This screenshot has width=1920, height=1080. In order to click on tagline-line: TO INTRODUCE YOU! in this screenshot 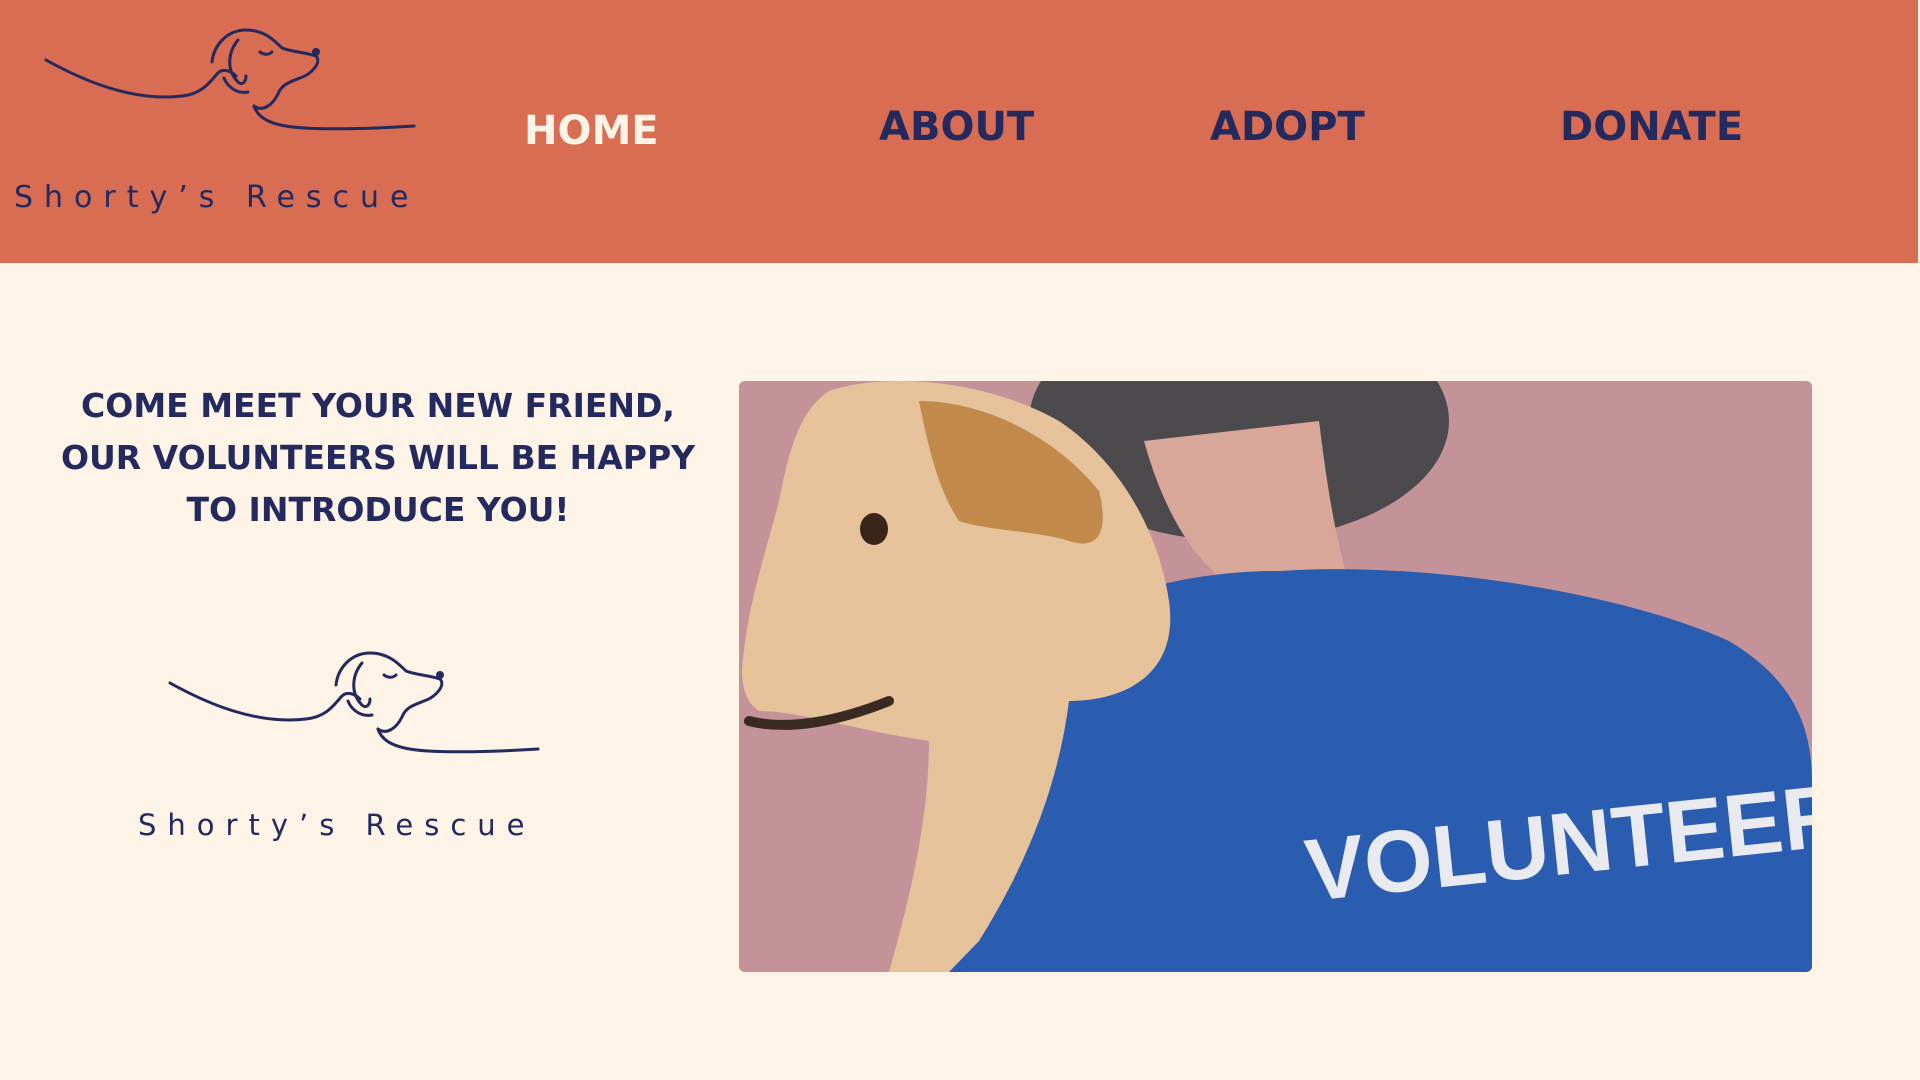, I will do `click(378, 509)`.